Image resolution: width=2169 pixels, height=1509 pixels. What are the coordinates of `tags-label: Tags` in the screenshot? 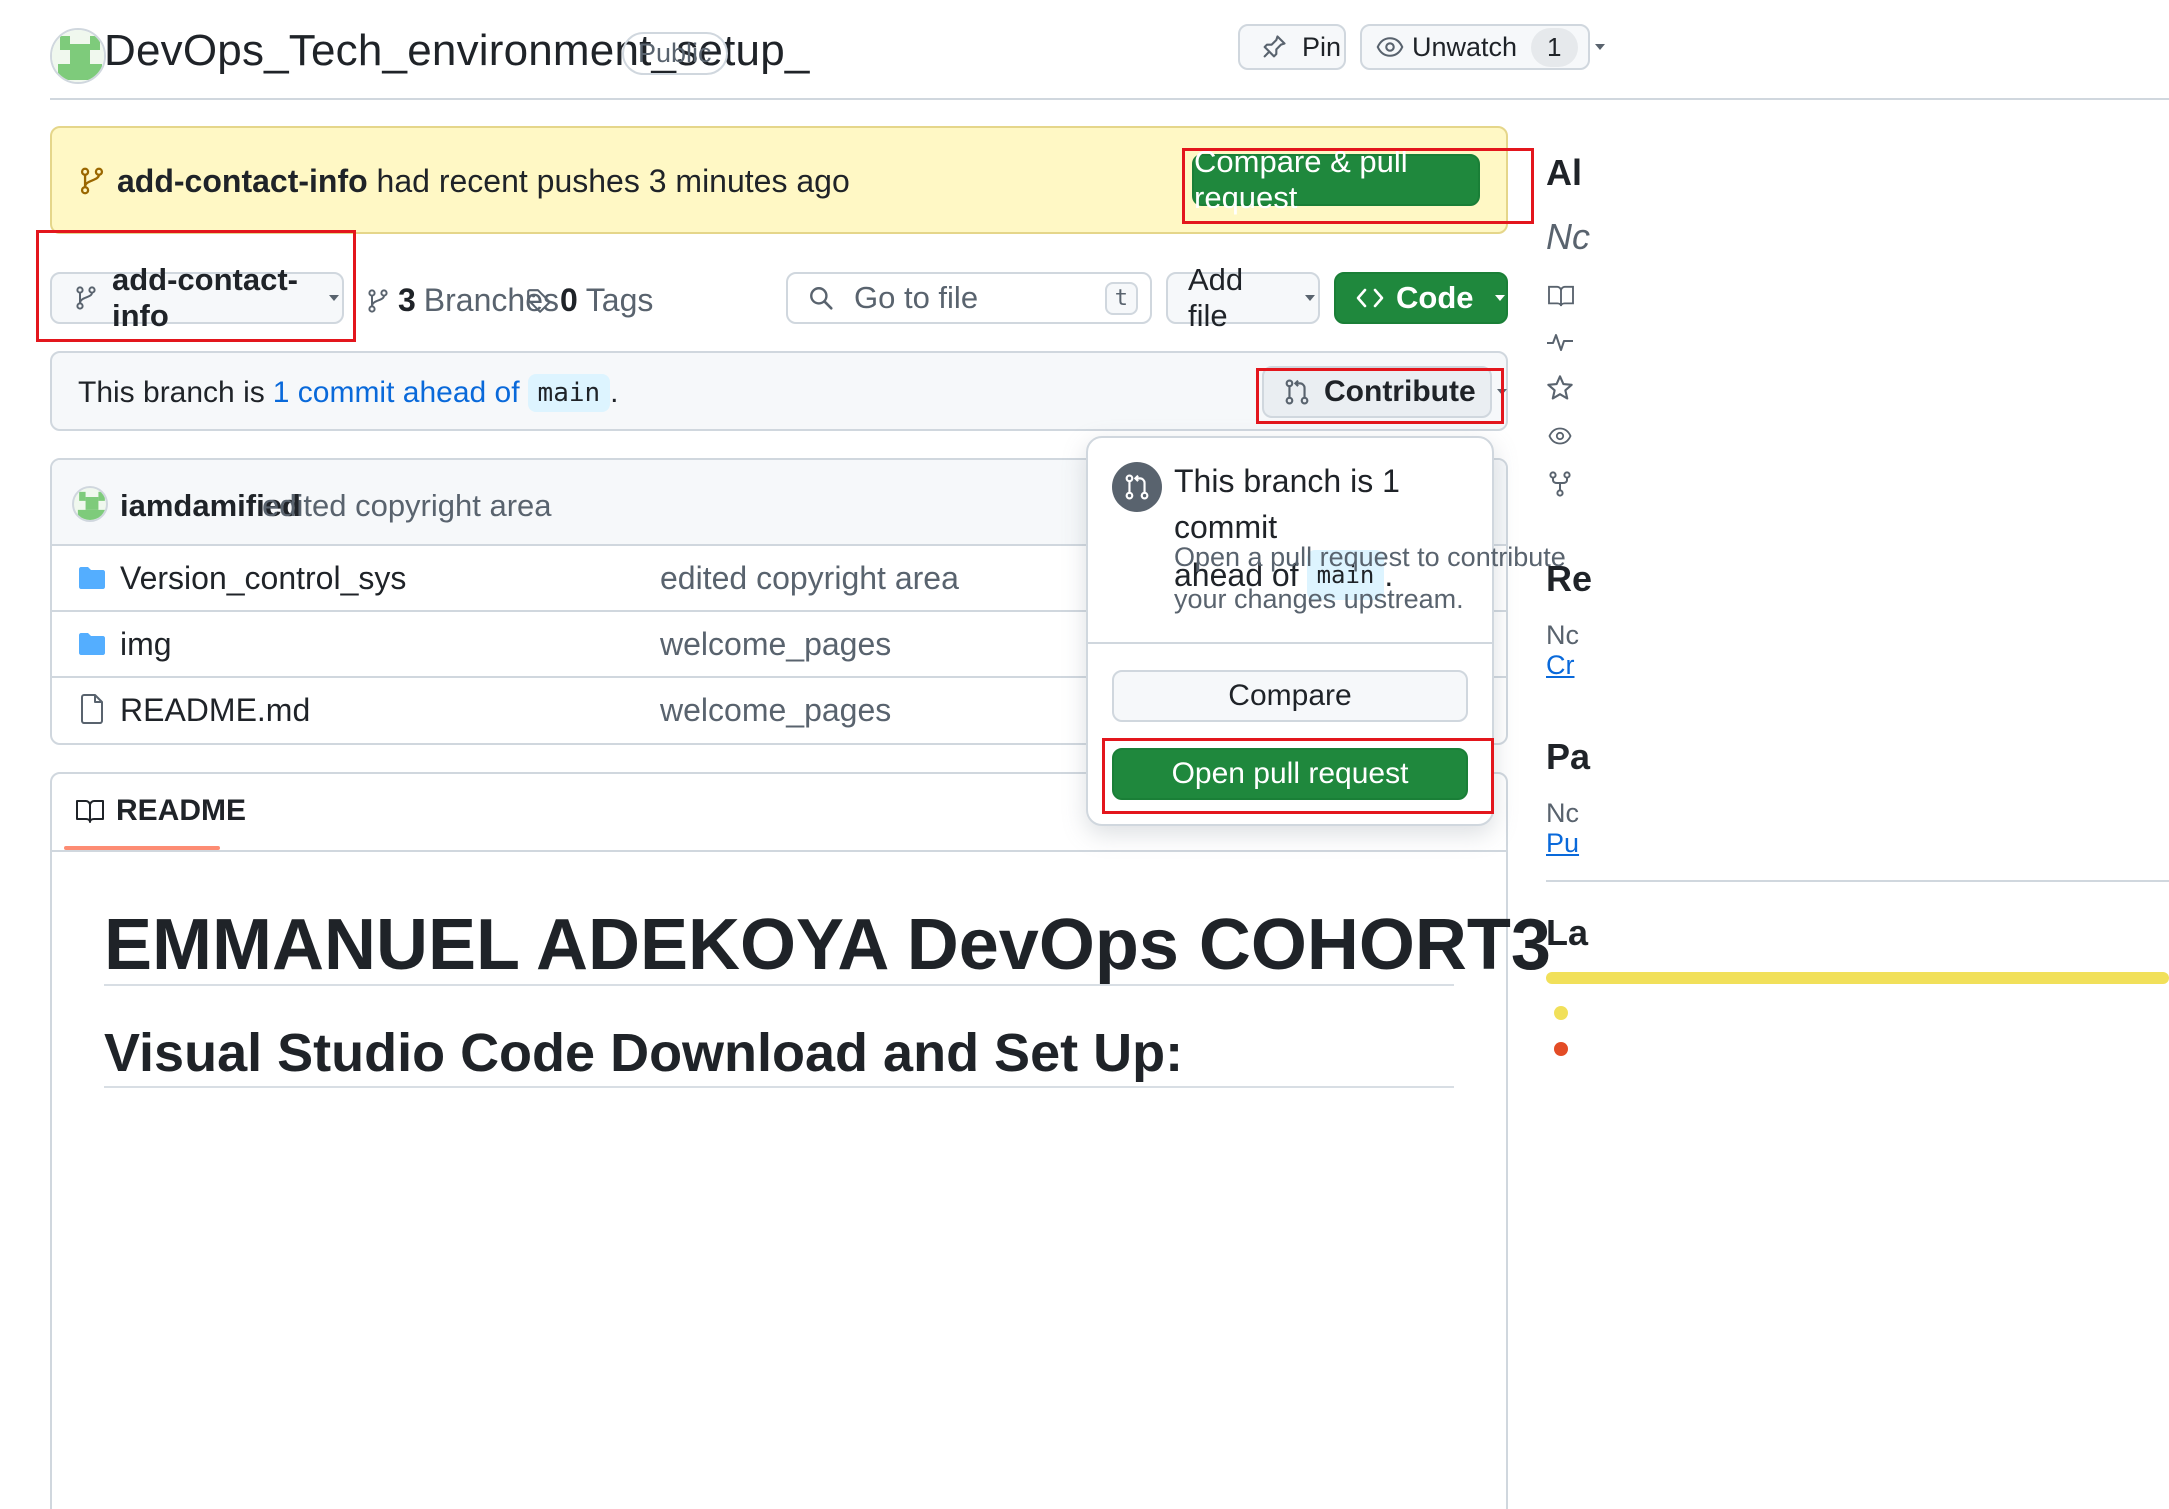 It's located at (619, 300).